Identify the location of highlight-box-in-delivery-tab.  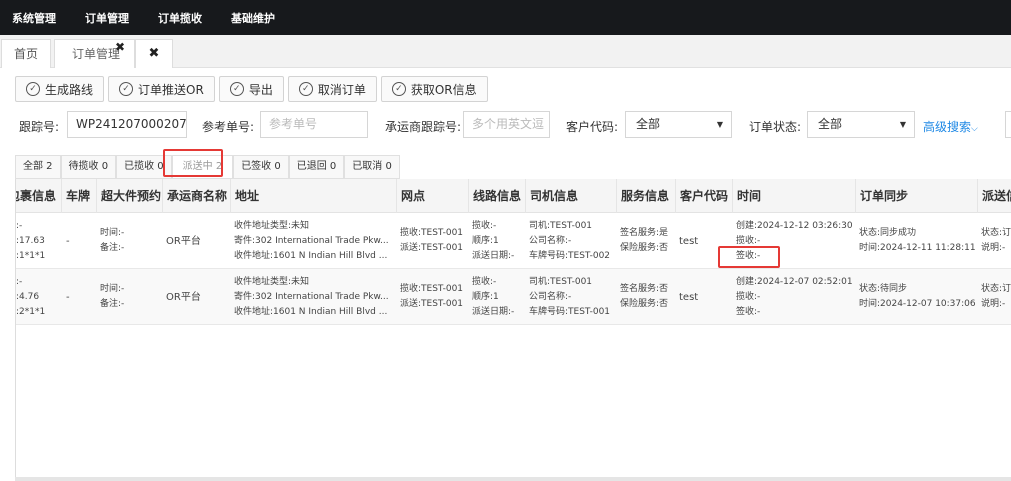
(193, 163).